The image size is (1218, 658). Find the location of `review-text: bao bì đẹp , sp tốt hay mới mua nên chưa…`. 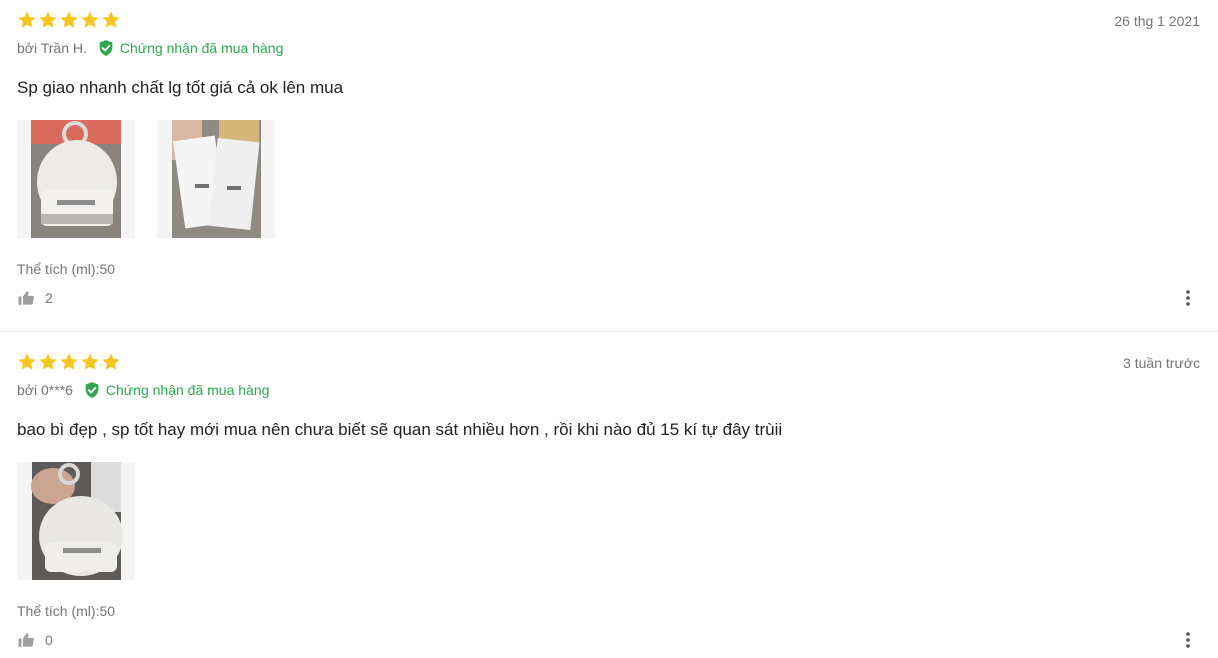

review-text: bao bì đẹp , sp tốt hay mới mua nên chưa… is located at coordinates (400, 429).